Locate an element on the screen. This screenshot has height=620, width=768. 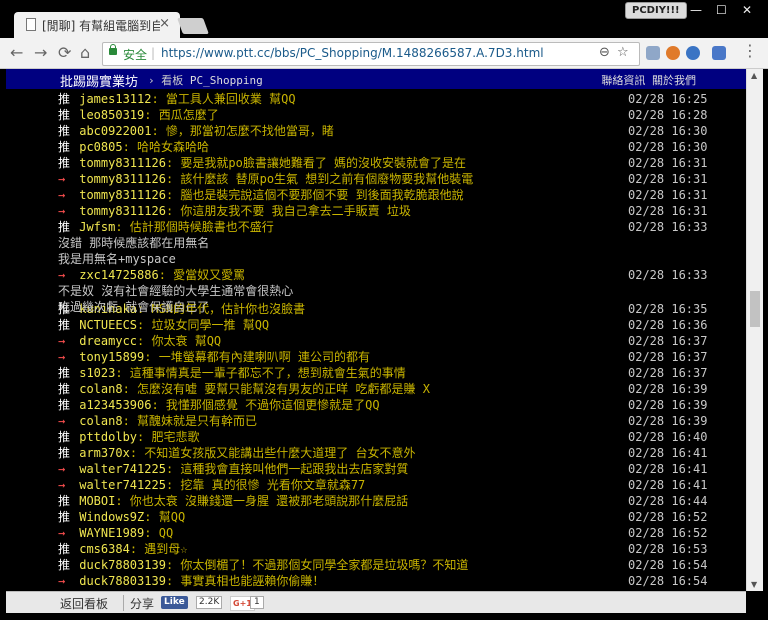
download-extension-icon is located at coordinates (653, 53).